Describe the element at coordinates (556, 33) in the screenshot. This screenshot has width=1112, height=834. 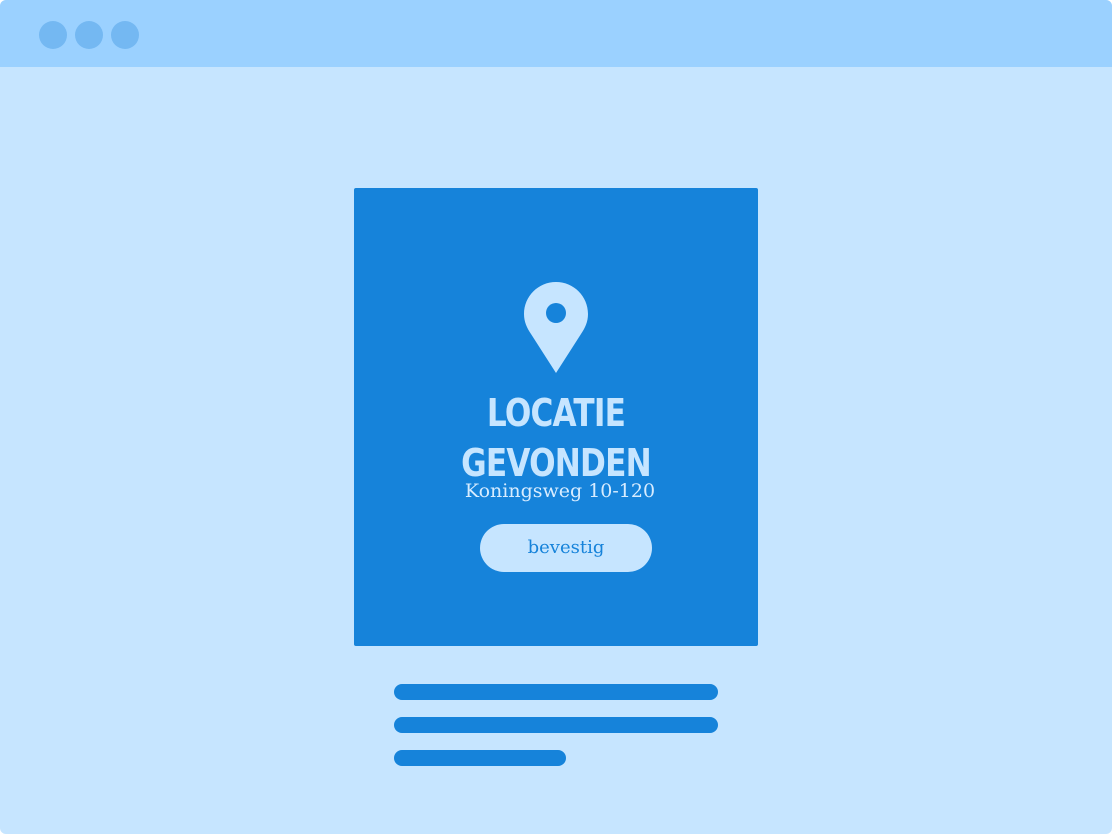
I see `window-titlebar` at that location.